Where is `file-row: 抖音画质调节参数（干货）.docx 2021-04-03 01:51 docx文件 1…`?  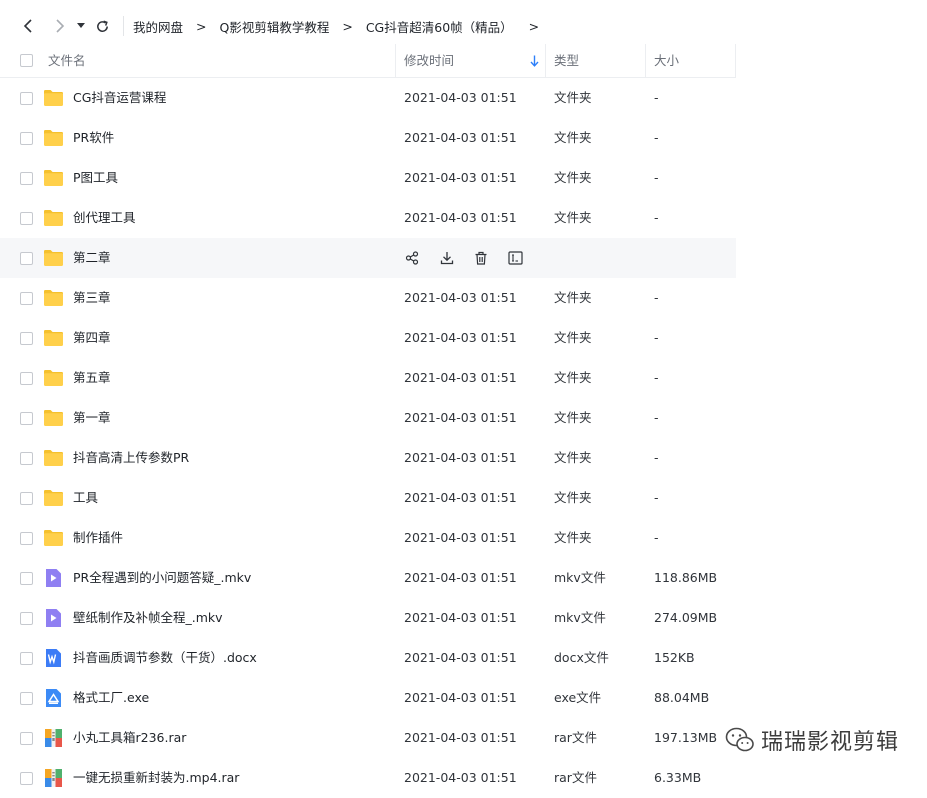 file-row: 抖音画质调节参数（干货）.docx 2021-04-03 01:51 docx文件 1… is located at coordinates (368, 658).